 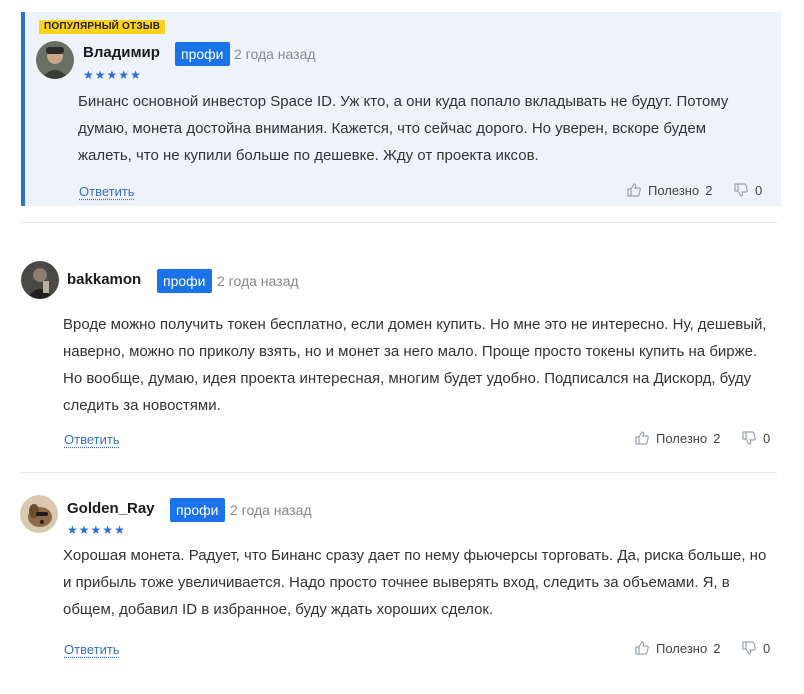 What do you see at coordinates (111, 508) in the screenshot?
I see `author-name: Golden_Ray` at bounding box center [111, 508].